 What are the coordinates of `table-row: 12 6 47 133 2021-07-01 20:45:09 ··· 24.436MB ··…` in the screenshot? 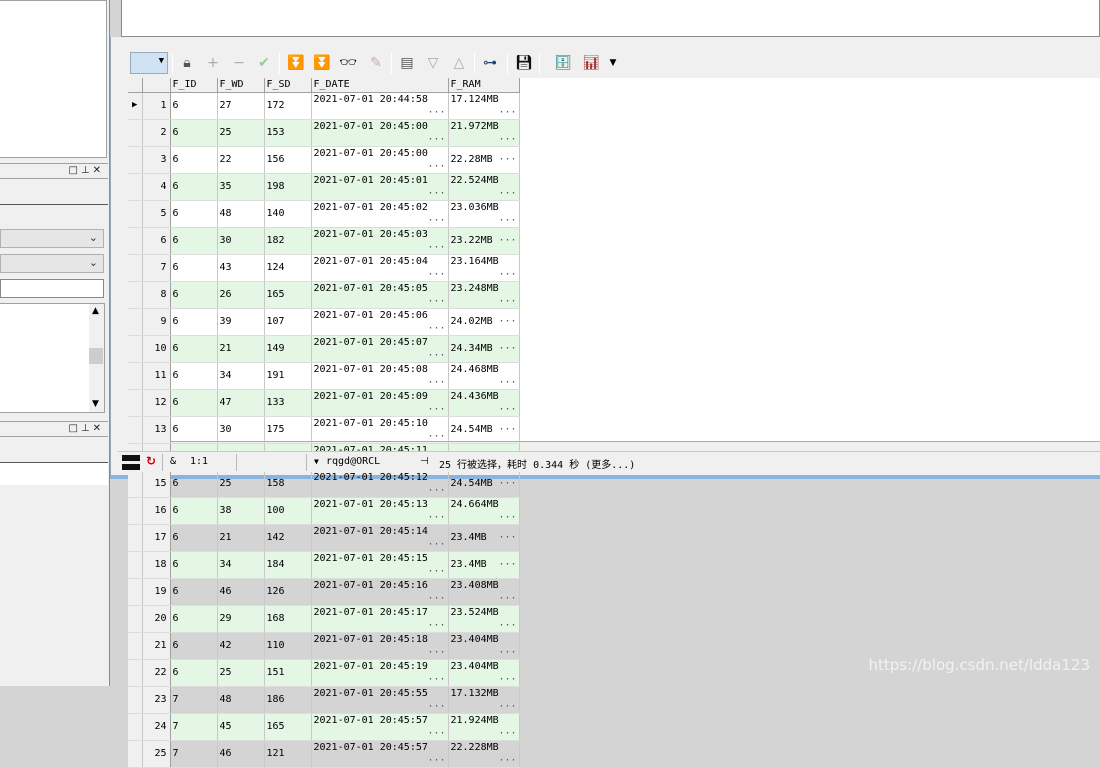 It's located at (324, 403).